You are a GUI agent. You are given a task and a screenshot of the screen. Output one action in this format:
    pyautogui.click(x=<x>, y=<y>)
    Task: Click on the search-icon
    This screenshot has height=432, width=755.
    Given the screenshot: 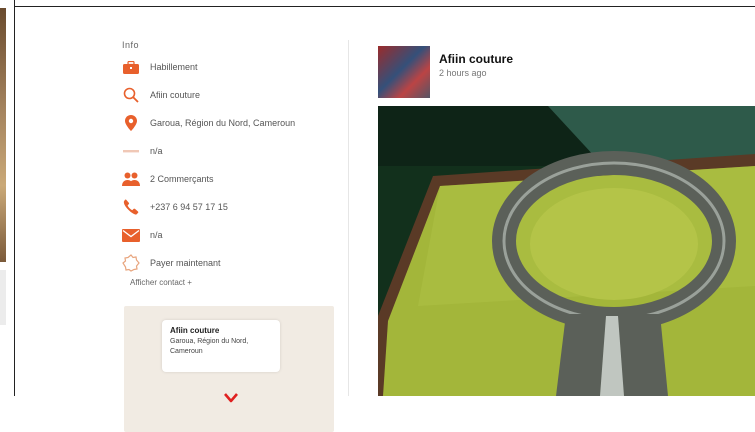 What is the action you would take?
    pyautogui.click(x=131, y=95)
    